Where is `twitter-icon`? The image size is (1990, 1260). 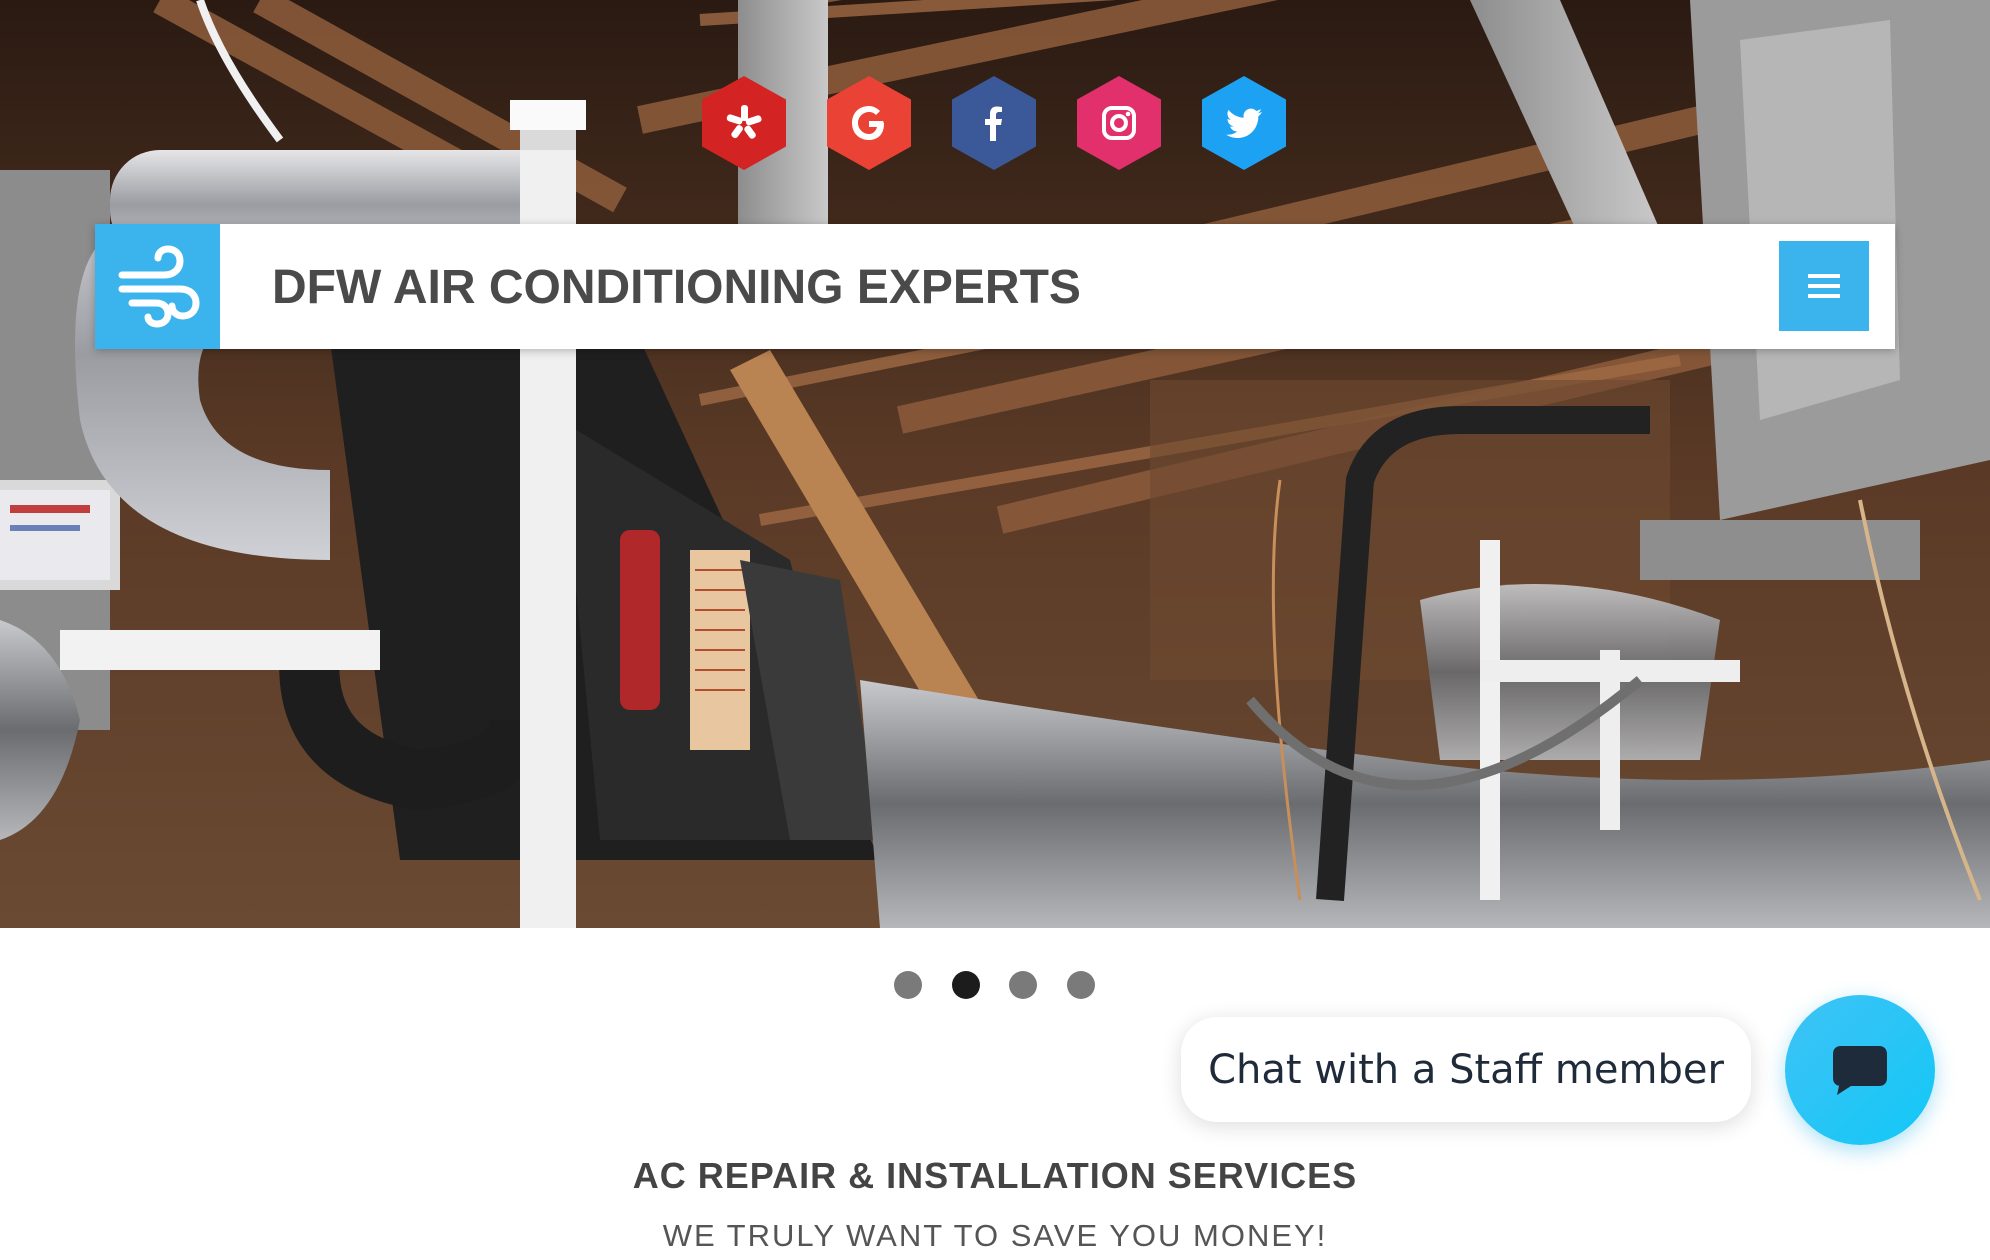 twitter-icon is located at coordinates (1244, 123).